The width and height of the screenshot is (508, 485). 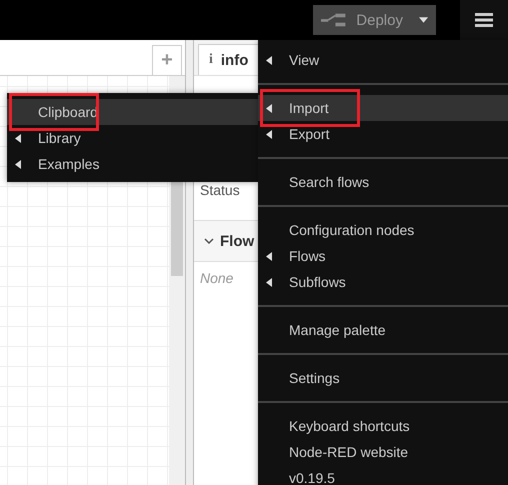 What do you see at coordinates (211, 60) in the screenshot?
I see `info-icon: i` at bounding box center [211, 60].